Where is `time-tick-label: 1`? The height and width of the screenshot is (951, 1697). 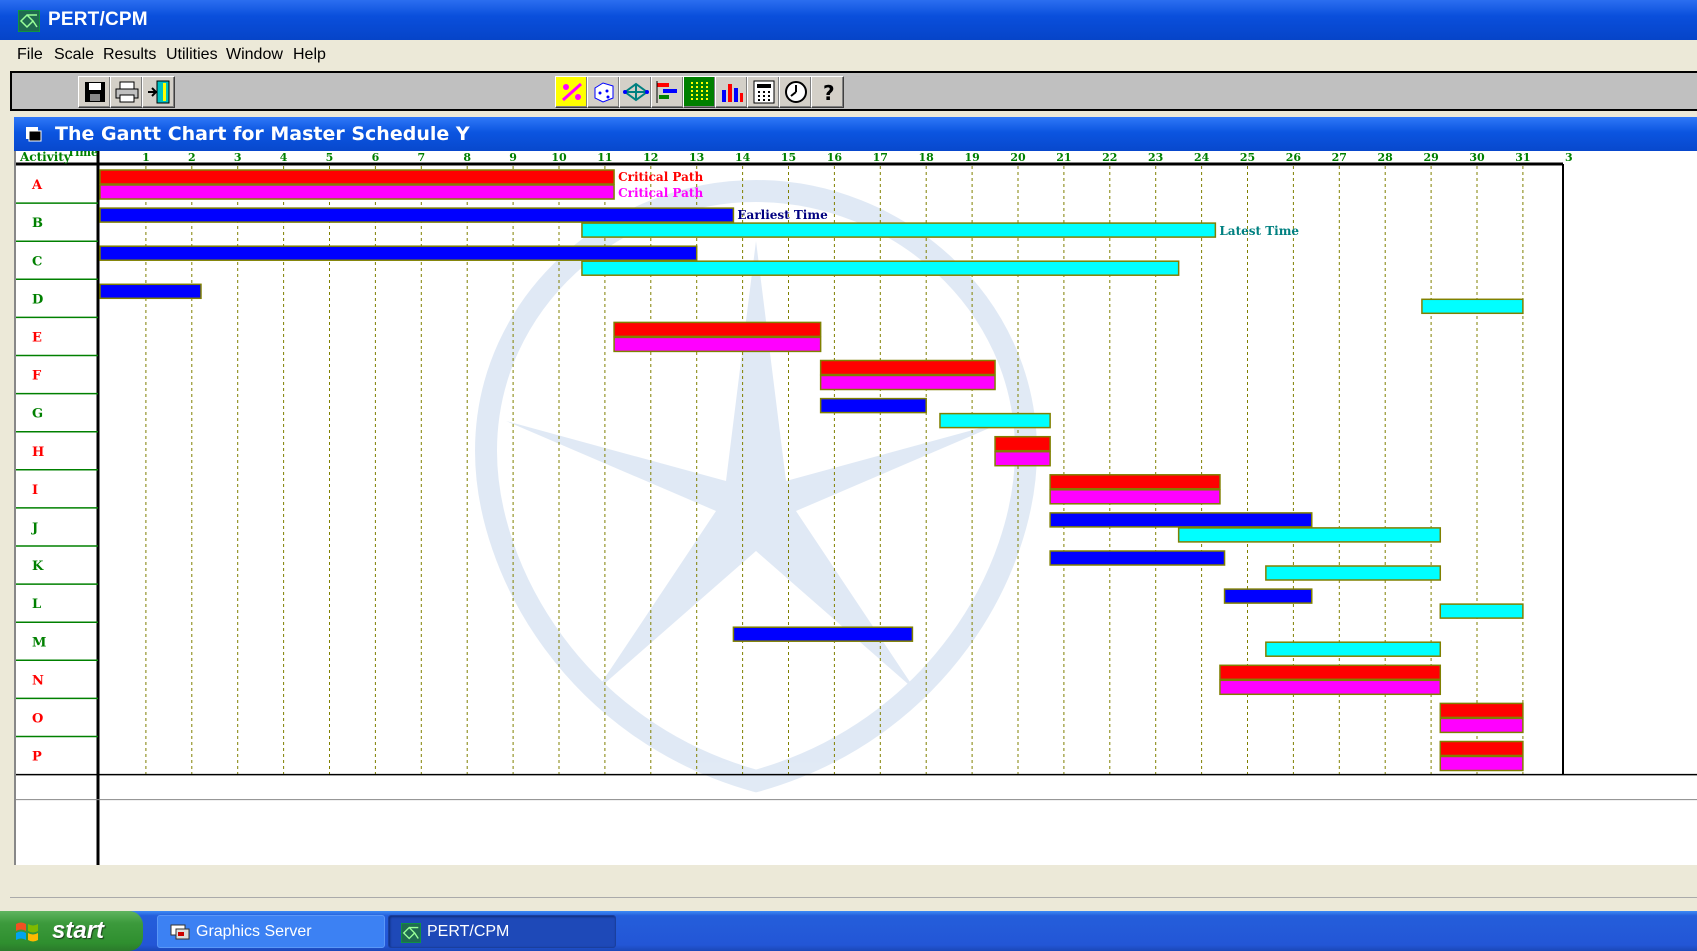
time-tick-label: 1 is located at coordinates (146, 157).